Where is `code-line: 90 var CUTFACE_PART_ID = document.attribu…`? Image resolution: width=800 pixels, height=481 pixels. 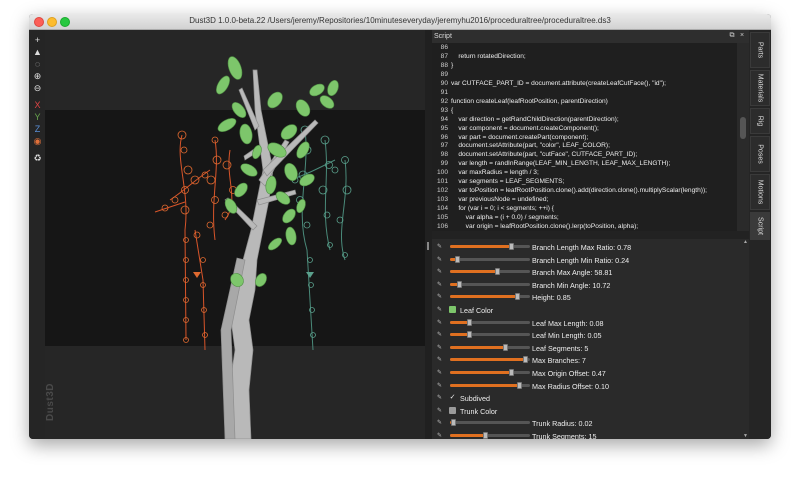 code-line: 90 var CUTFACE_PART_ID = document.attribu… is located at coordinates (584, 84).